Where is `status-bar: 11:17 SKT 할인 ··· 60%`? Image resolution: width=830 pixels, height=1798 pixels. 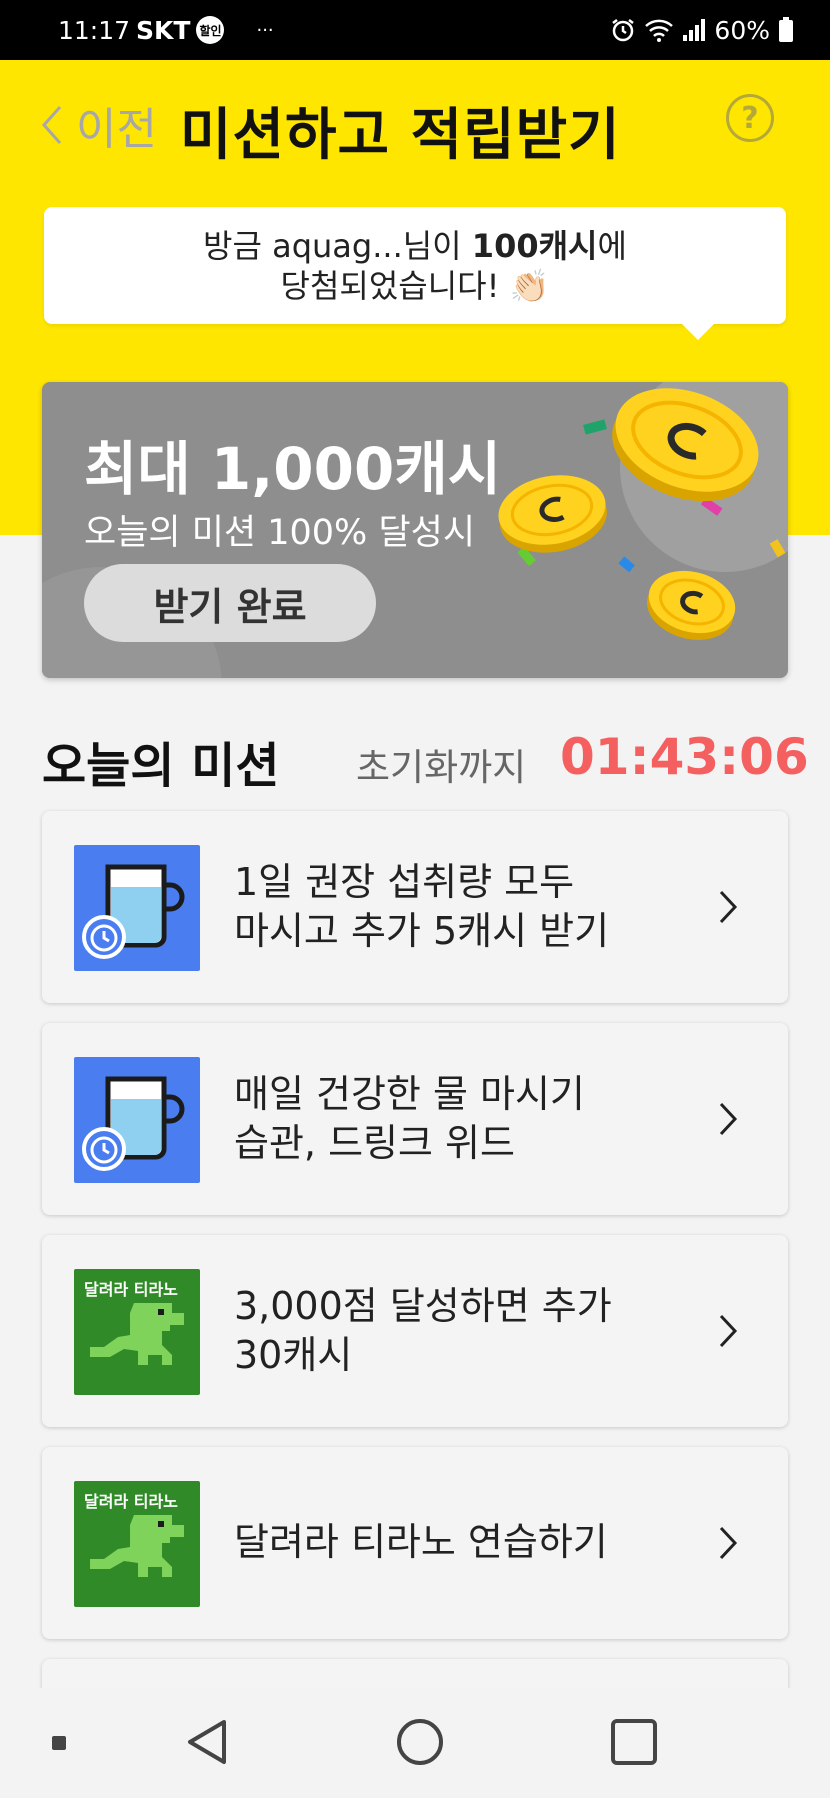
status-bar: 11:17 SKT 할인 ··· 60% is located at coordinates (415, 30).